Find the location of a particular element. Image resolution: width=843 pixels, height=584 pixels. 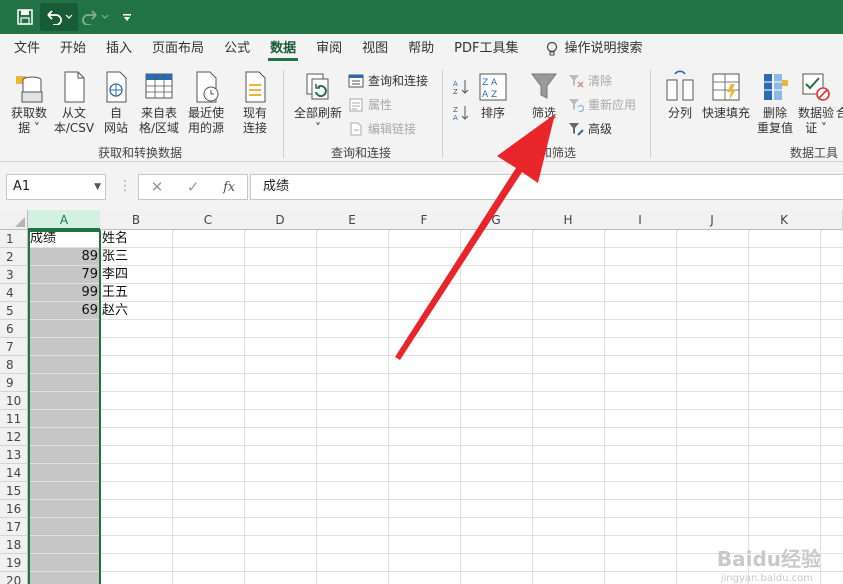

select-all-corner is located at coordinates (14, 220).